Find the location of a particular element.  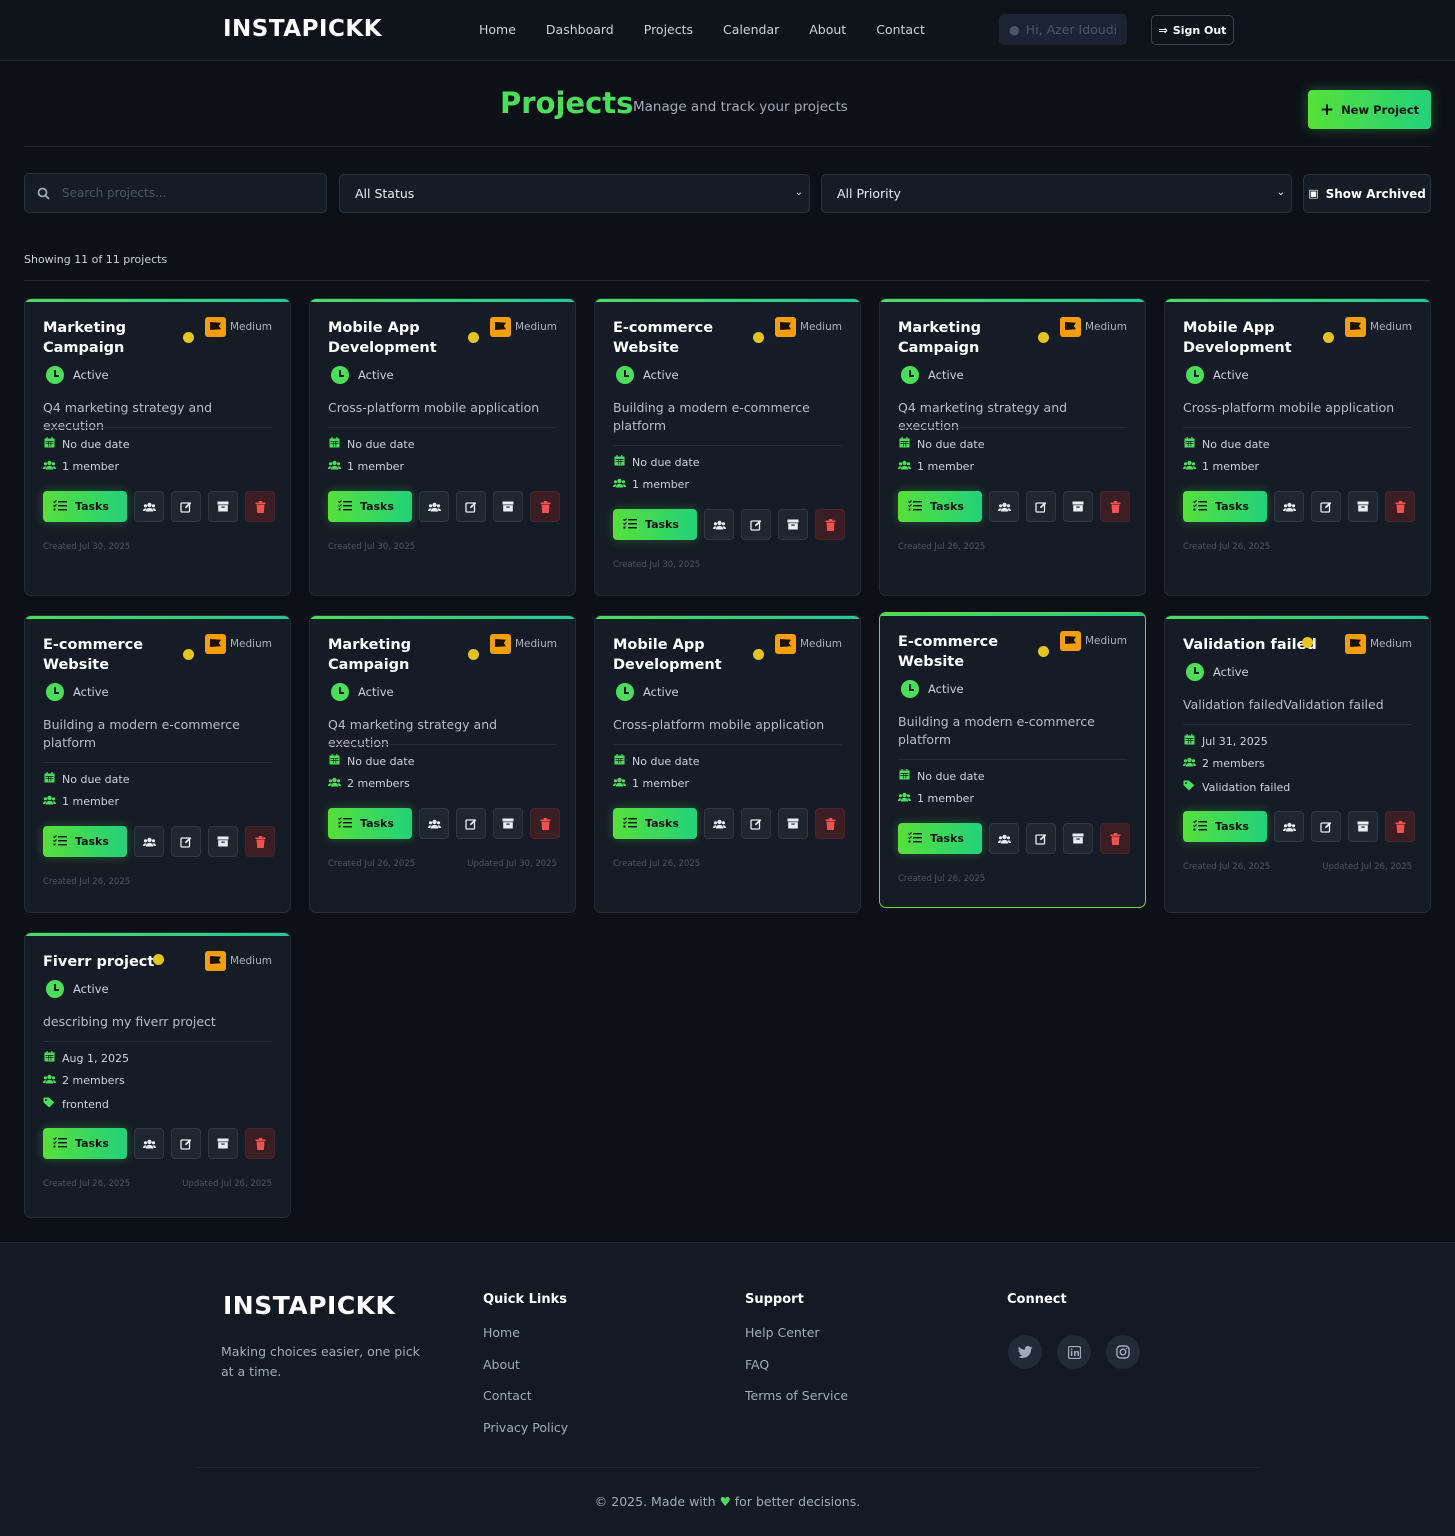

user-greeting-button: ● Hi, Azer Idoudi is located at coordinates (1063, 29).